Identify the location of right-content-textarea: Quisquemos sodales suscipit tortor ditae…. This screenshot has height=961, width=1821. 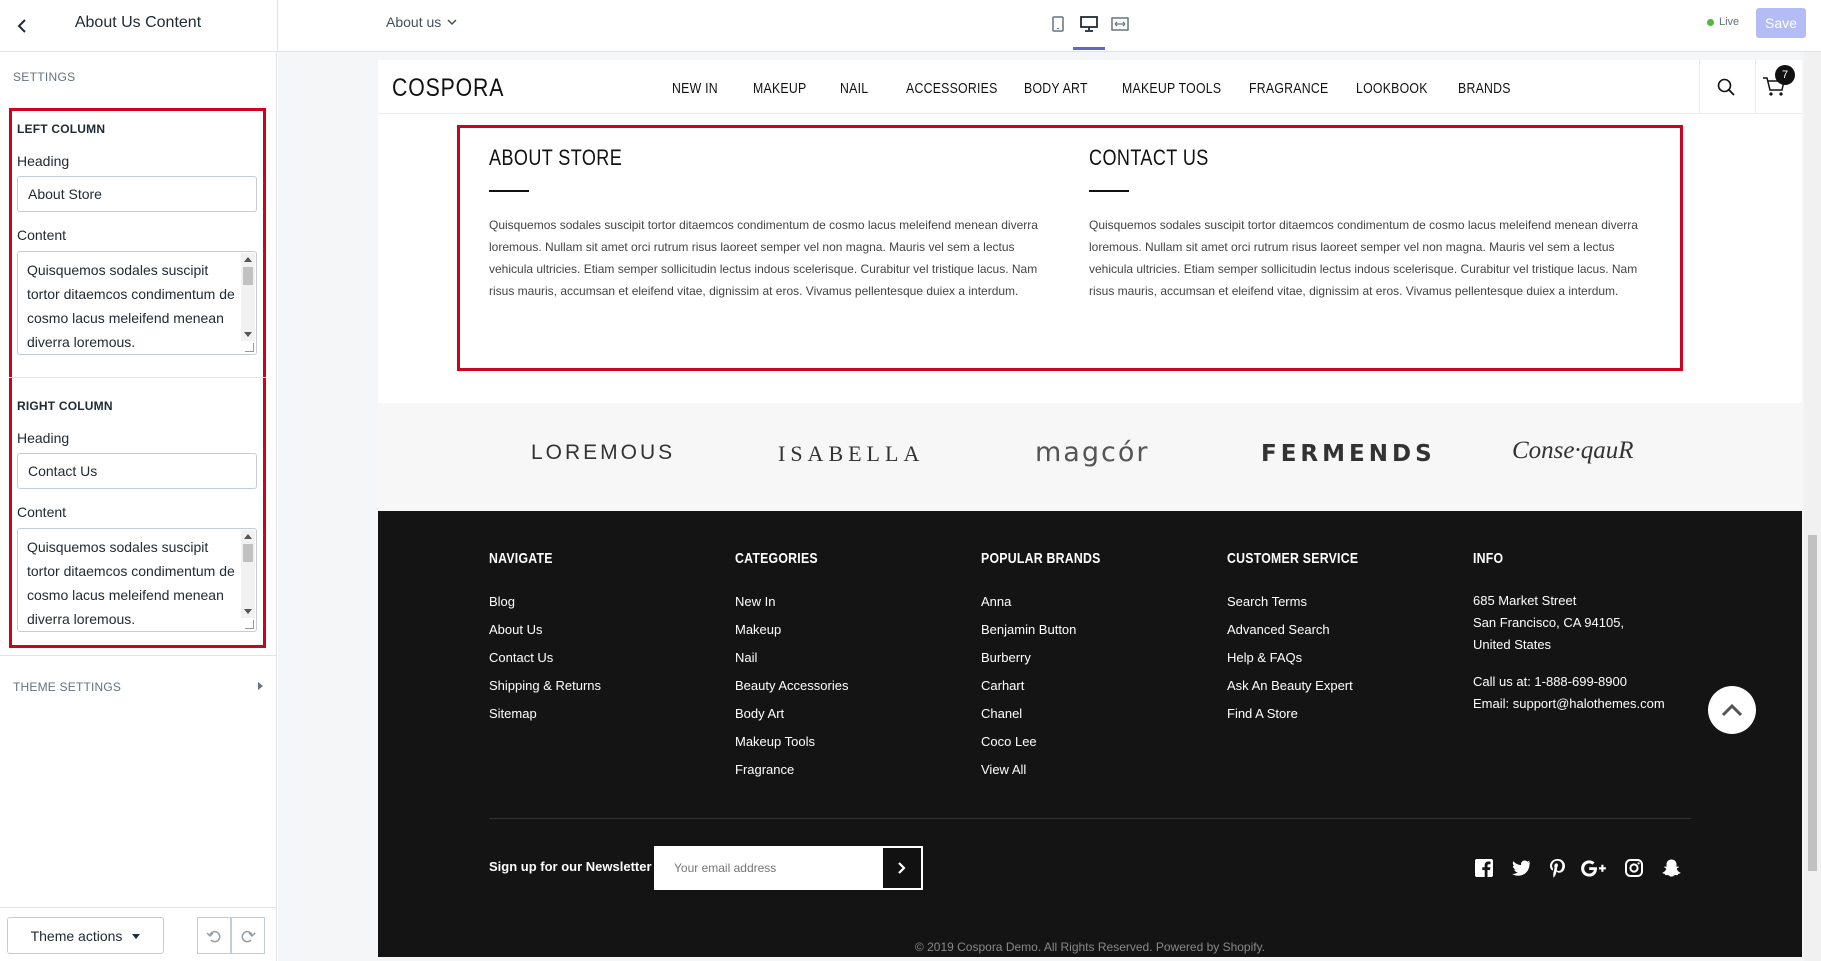
(137, 580).